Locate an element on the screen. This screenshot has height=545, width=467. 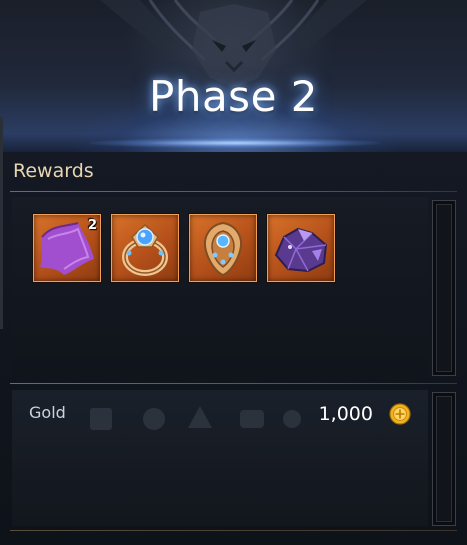
gold-scrollbar is located at coordinates (444, 459).